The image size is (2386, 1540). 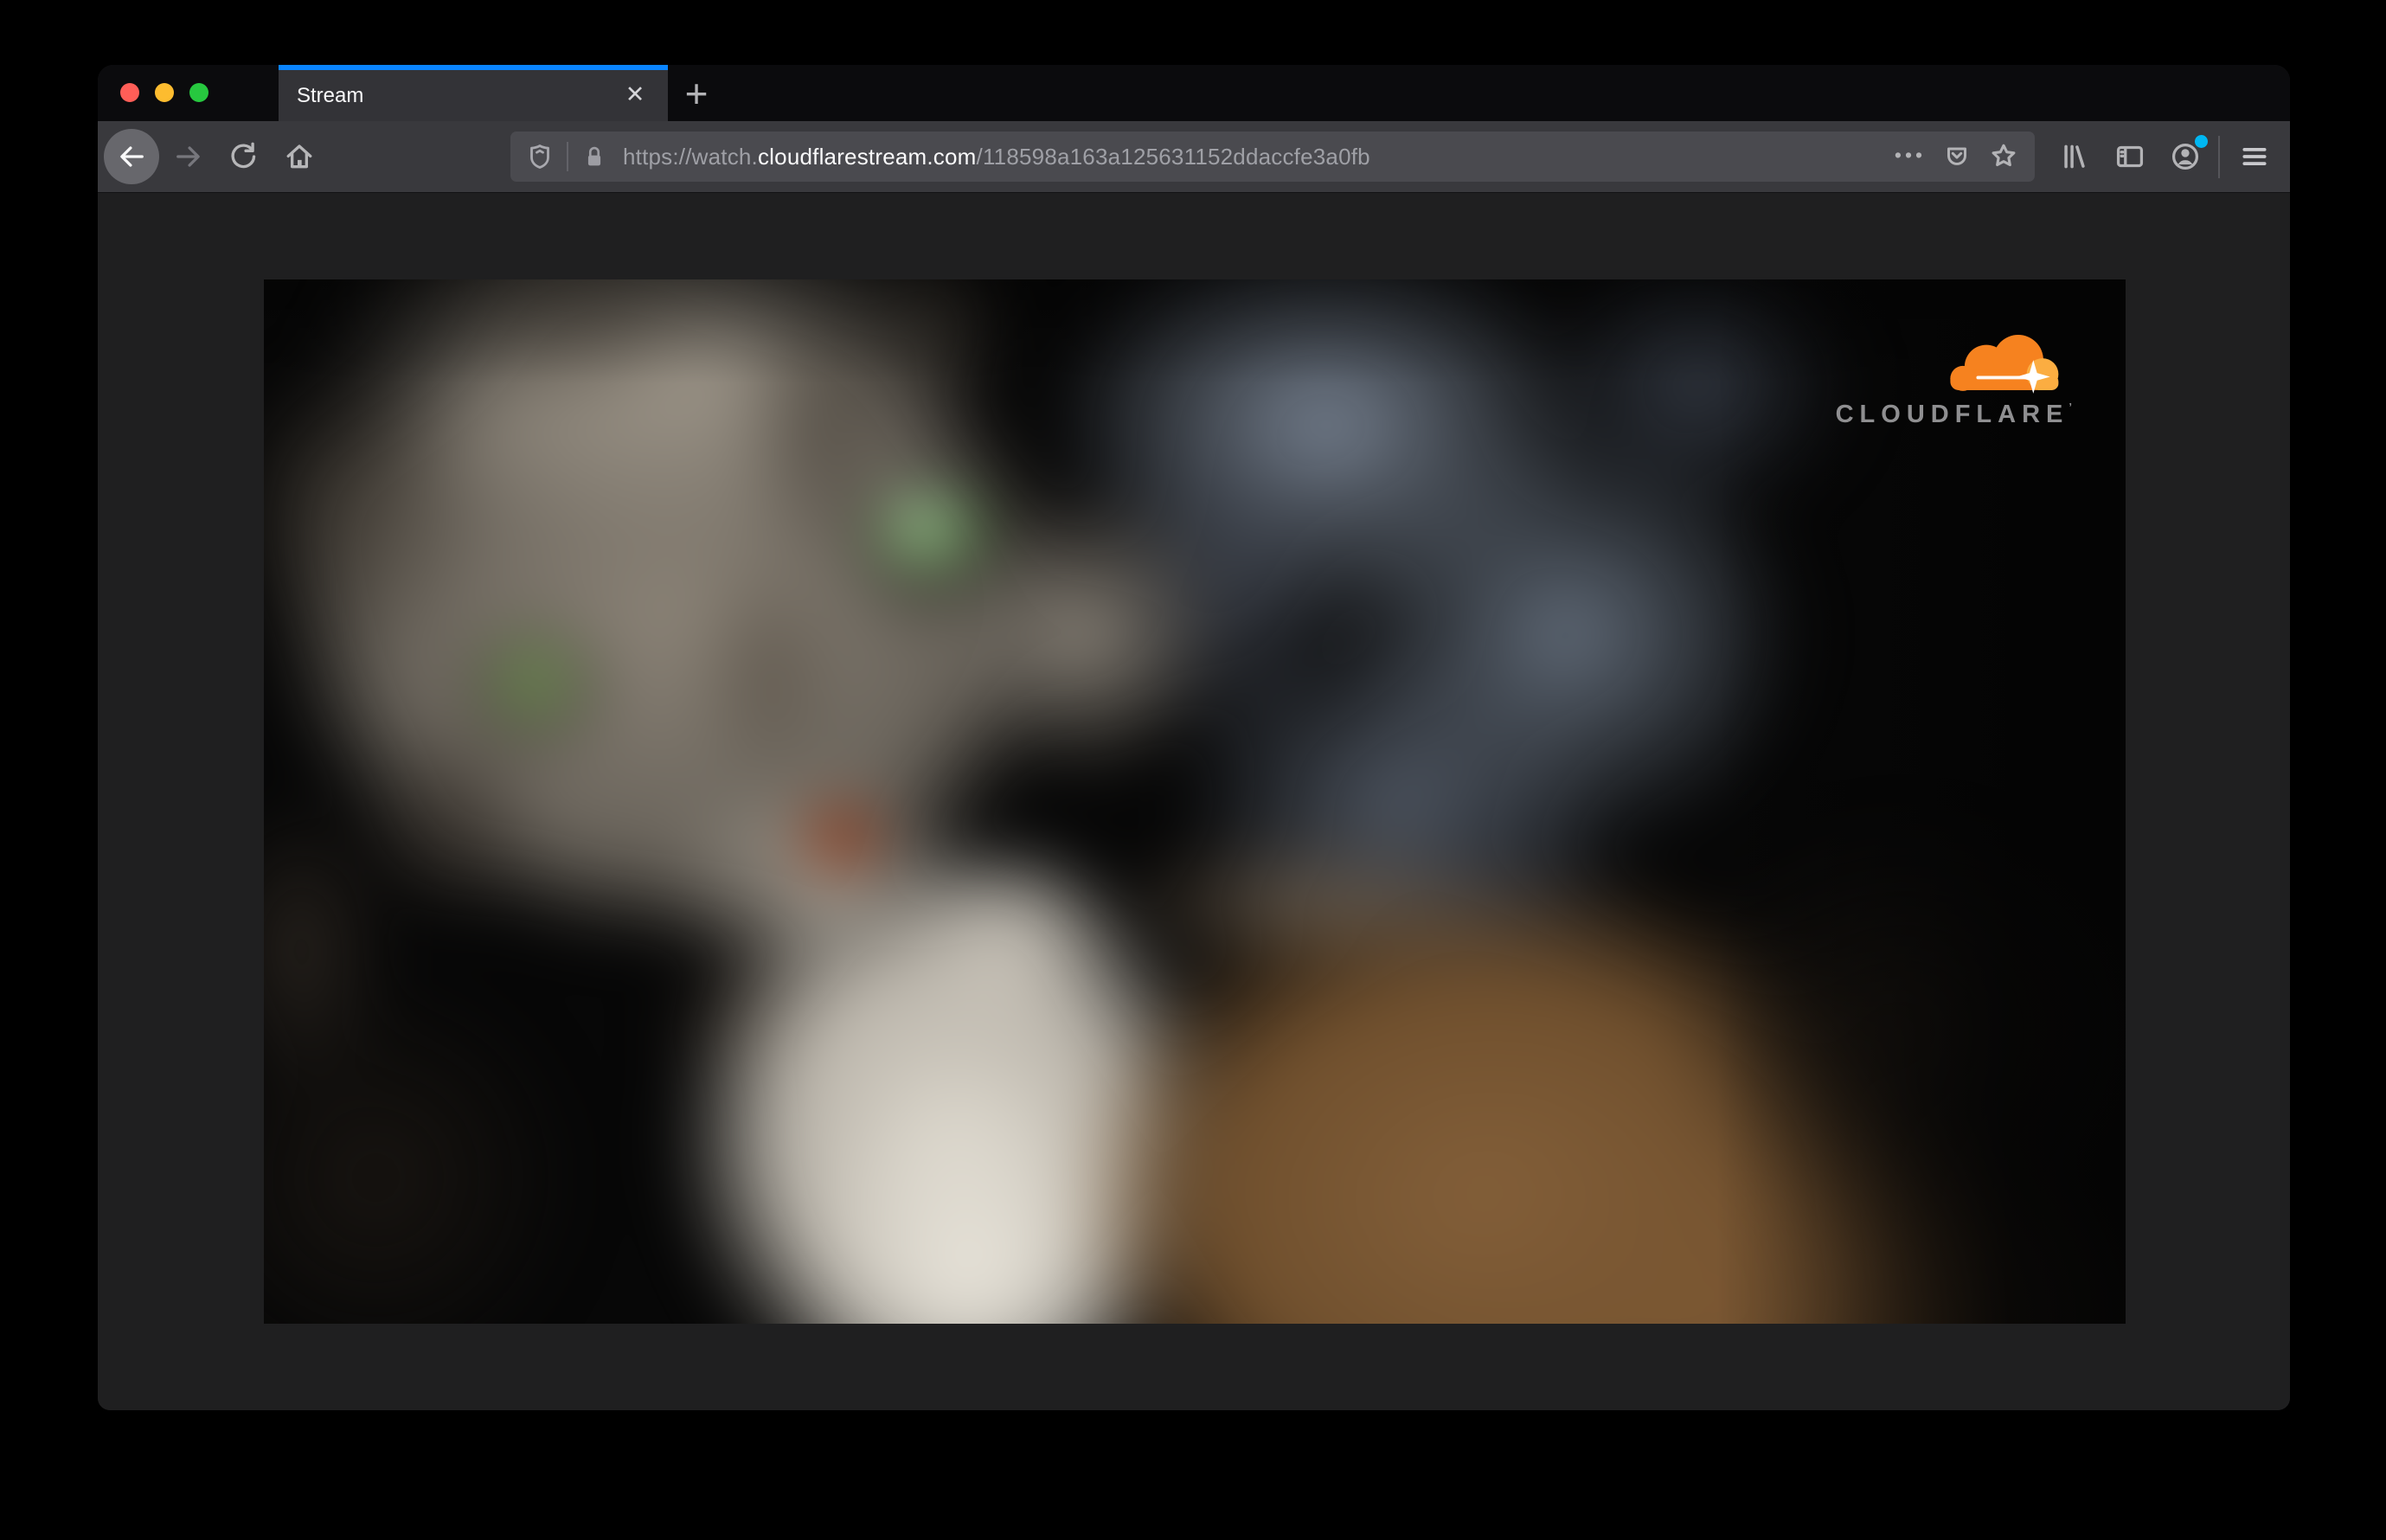 What do you see at coordinates (474, 93) in the screenshot?
I see `tab-stream: Stream ✕` at bounding box center [474, 93].